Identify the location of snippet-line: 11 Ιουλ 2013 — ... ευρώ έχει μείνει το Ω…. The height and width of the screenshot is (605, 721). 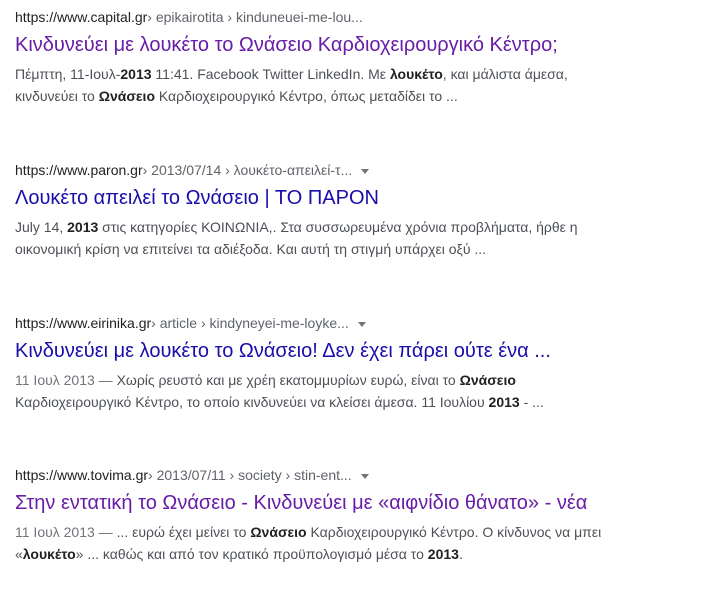
(365, 532).